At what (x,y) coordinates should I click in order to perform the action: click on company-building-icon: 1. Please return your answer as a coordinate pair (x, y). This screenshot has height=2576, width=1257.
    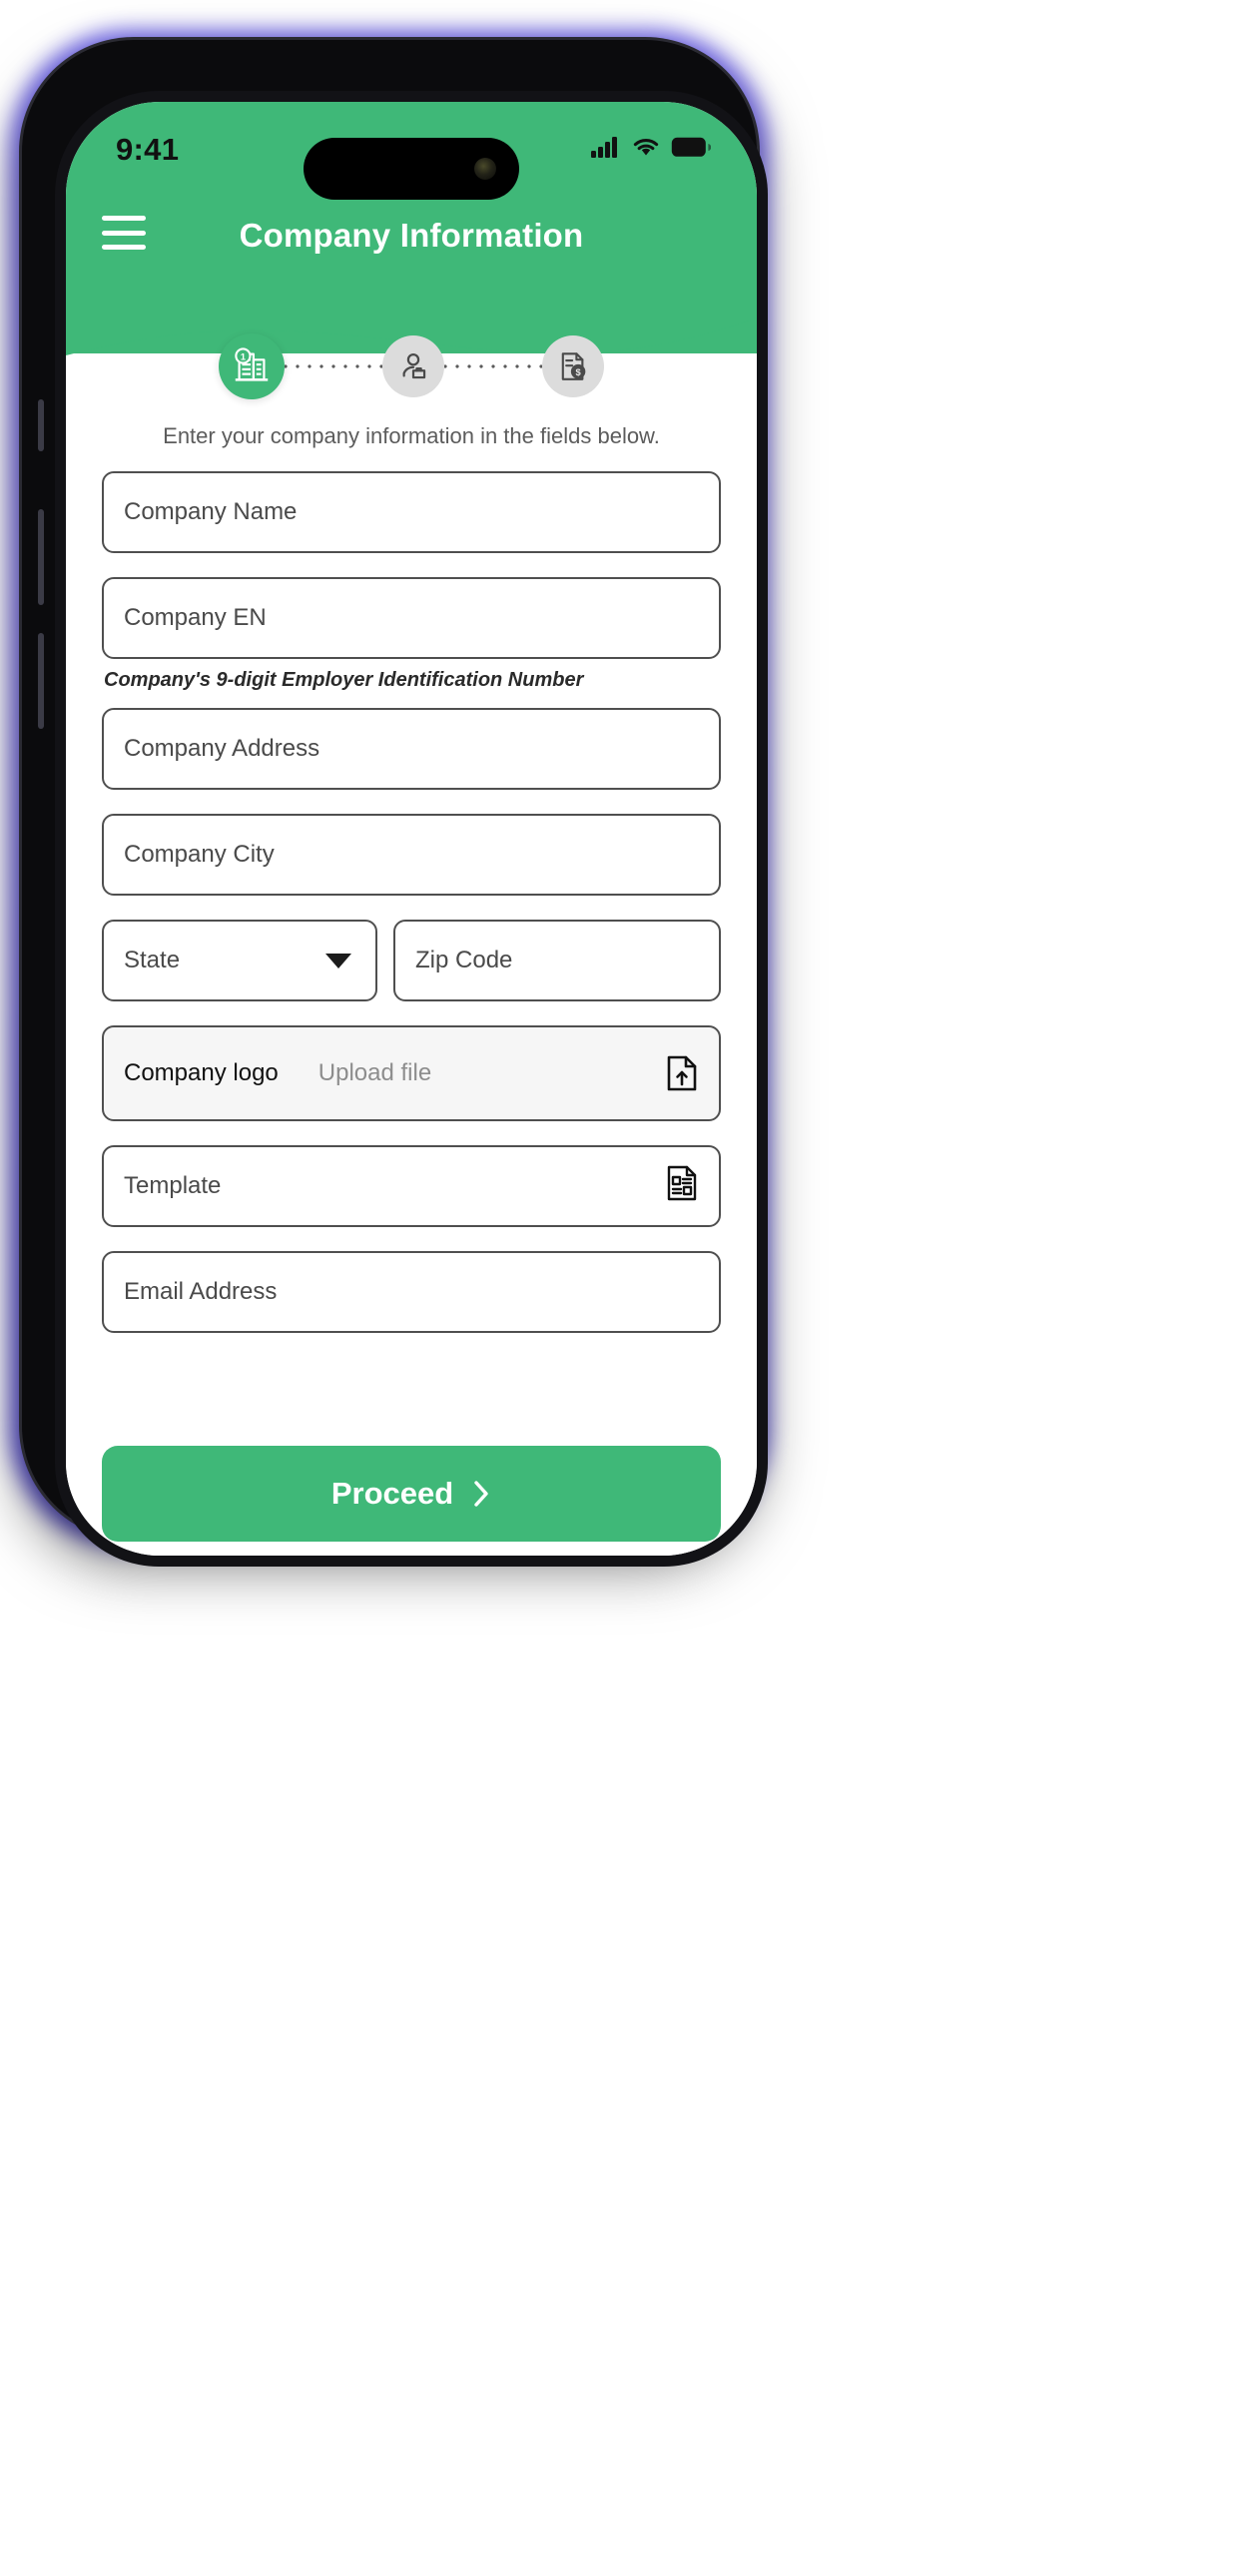
    Looking at the image, I should click on (252, 364).